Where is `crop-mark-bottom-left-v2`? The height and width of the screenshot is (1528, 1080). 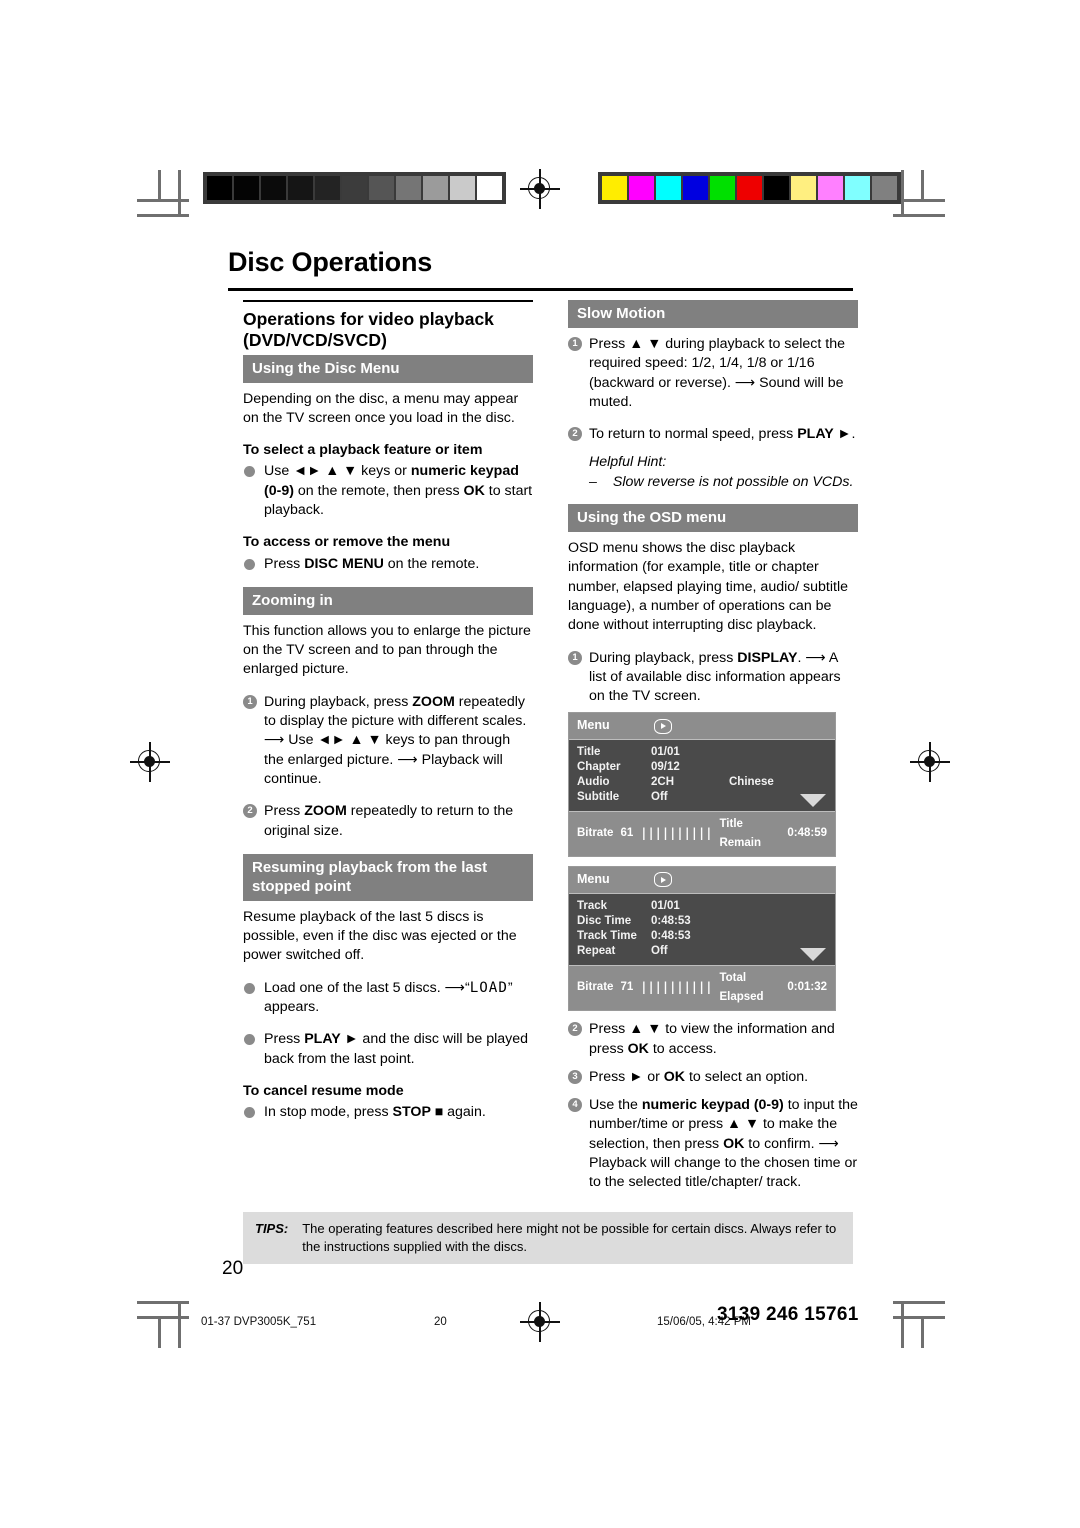
crop-mark-bottom-left-v2 is located at coordinates (179, 1325).